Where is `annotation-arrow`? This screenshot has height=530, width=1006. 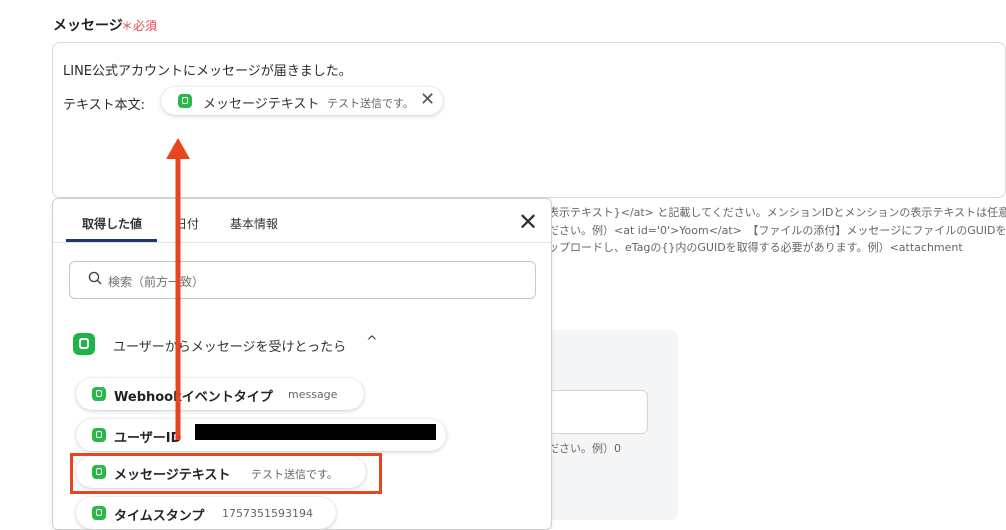 annotation-arrow is located at coordinates (178, 289).